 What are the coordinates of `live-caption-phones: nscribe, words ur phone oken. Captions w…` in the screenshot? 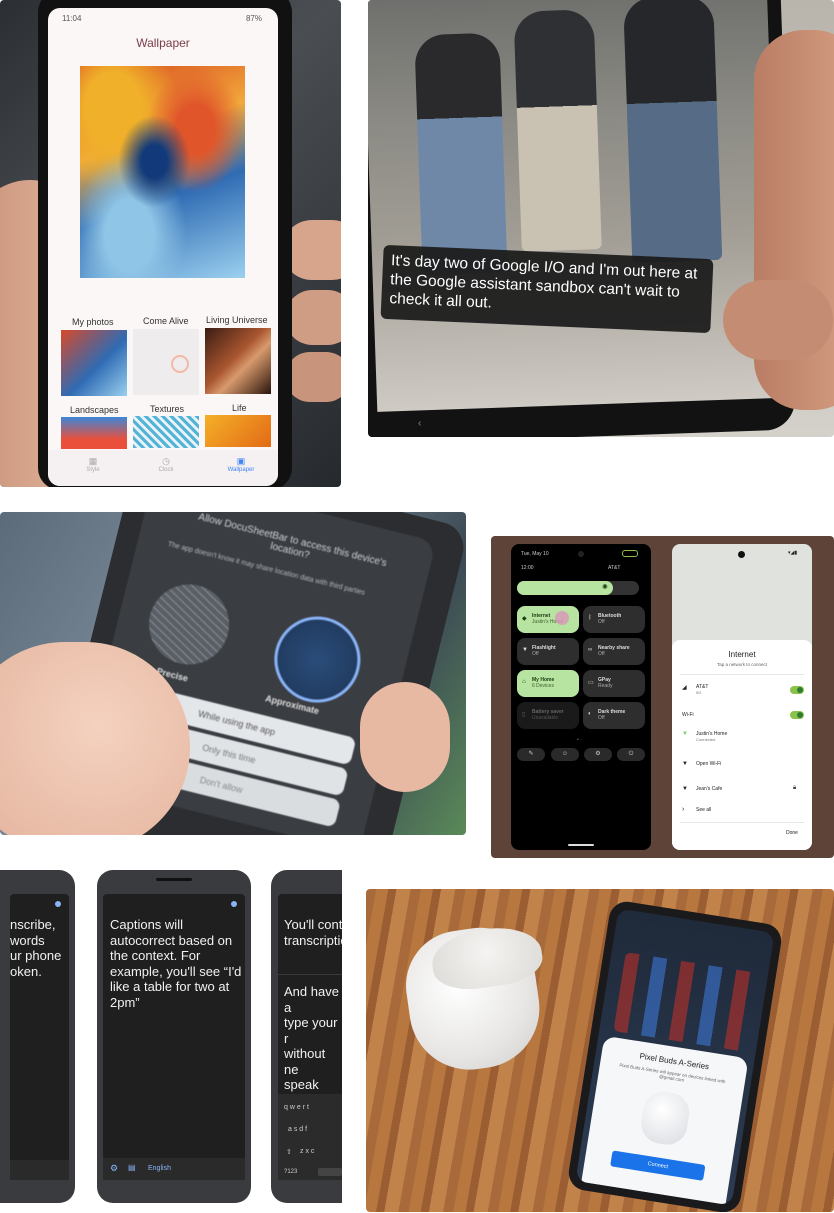 It's located at (171, 1037).